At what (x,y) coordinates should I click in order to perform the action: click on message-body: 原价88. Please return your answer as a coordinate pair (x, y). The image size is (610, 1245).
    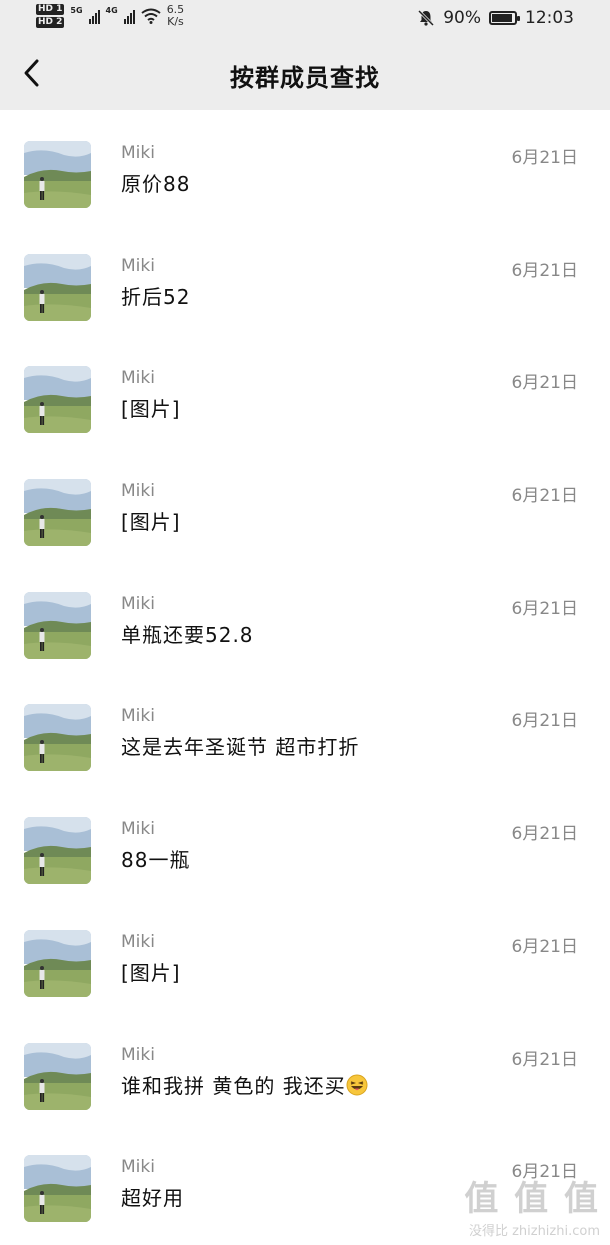
    Looking at the image, I should click on (156, 184).